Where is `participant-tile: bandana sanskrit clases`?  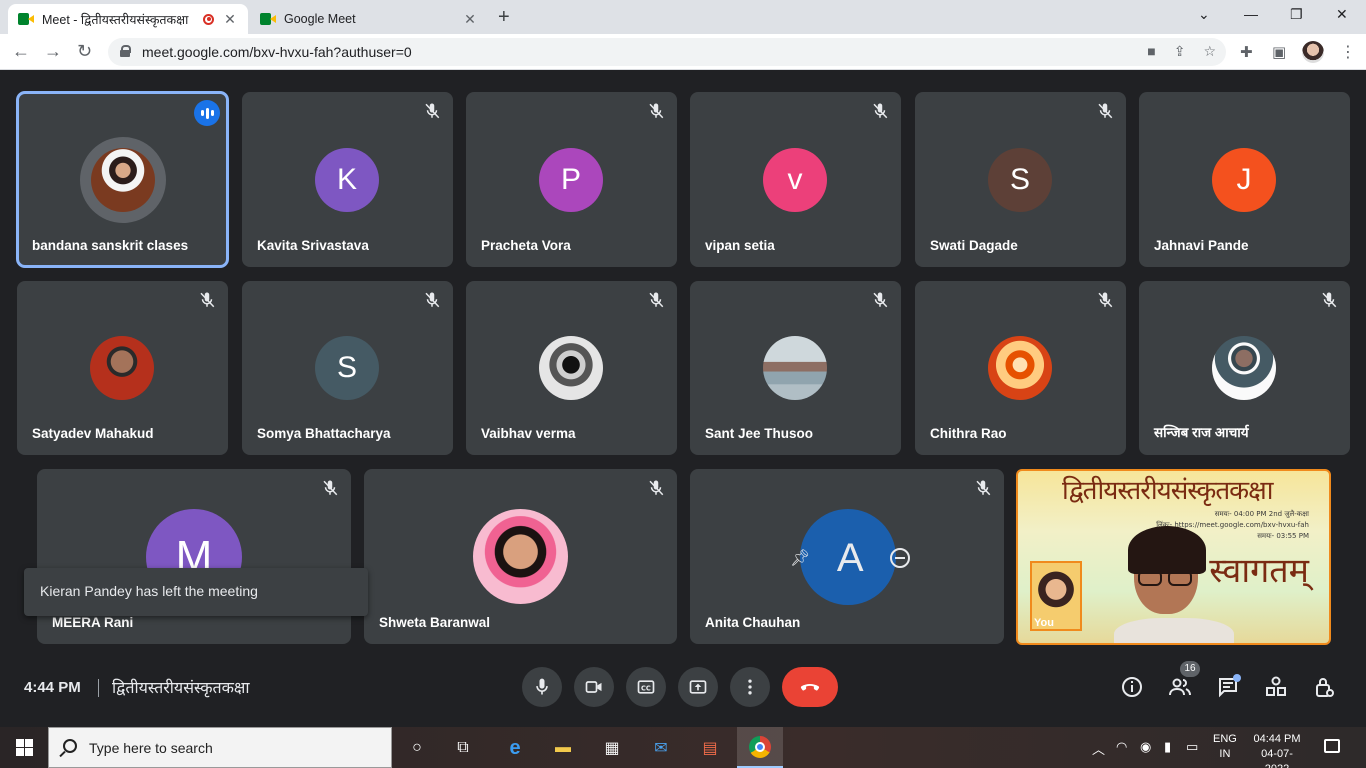
participant-tile: bandana sanskrit clases is located at coordinates (122, 179).